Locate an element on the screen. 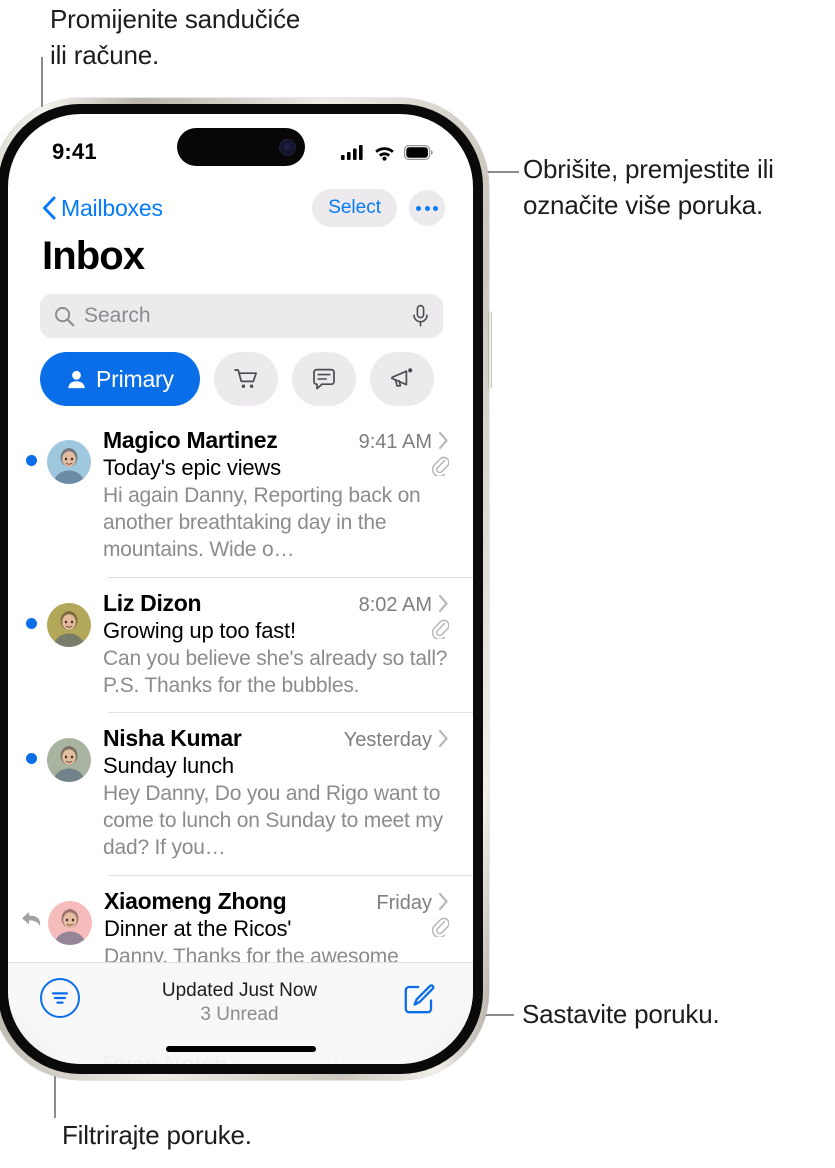 This screenshot has width=835, height=1168. message-subject-line: Today's epic views is located at coordinates (276, 468).